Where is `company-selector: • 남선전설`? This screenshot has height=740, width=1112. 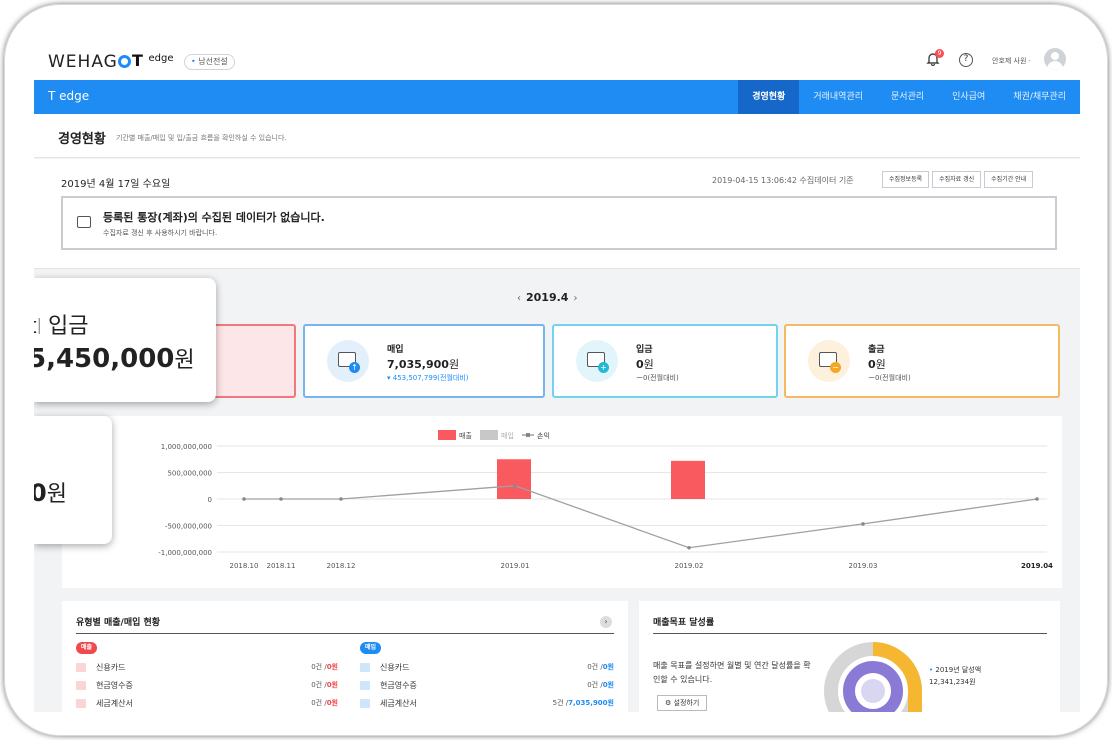 company-selector: • 남선전설 is located at coordinates (209, 62).